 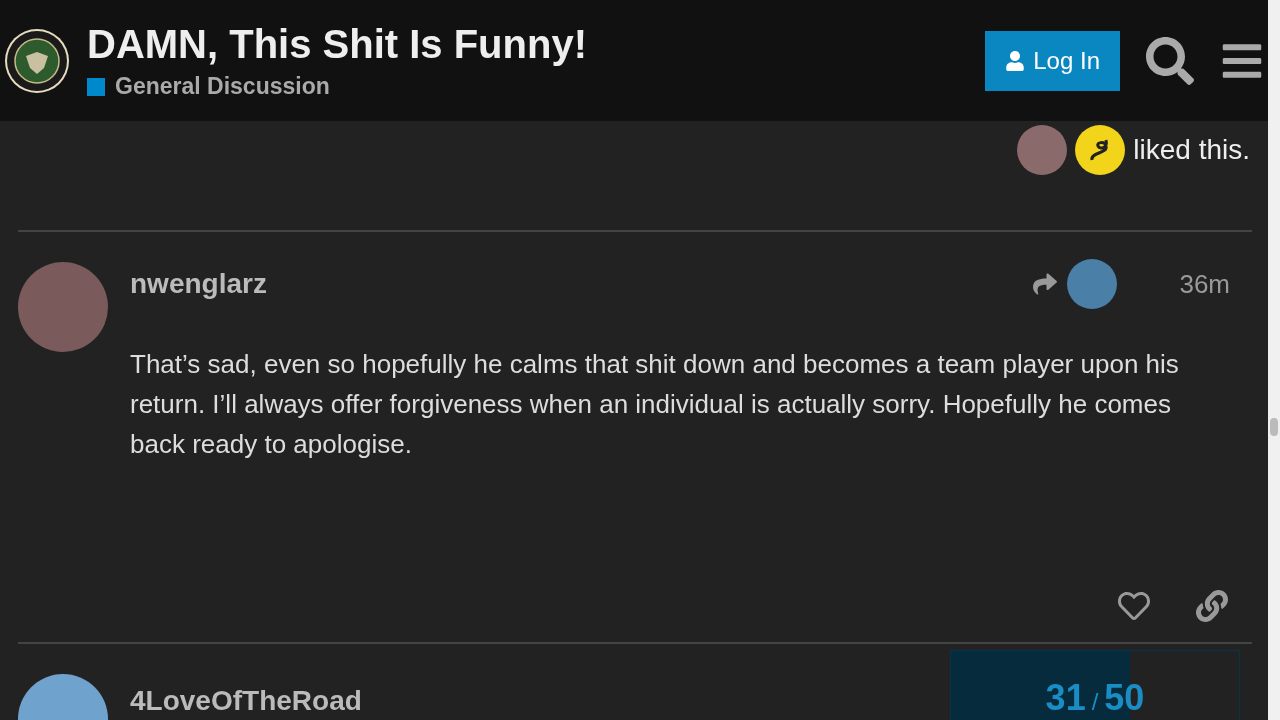 What do you see at coordinates (1095, 685) in the screenshot?
I see `progress-track: 31 / 50` at bounding box center [1095, 685].